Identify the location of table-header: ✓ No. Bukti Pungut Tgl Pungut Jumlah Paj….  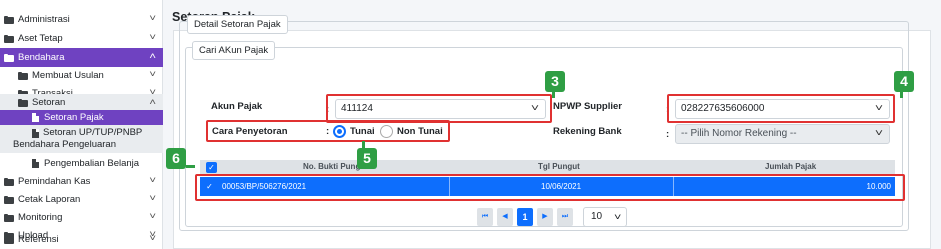
(547, 167).